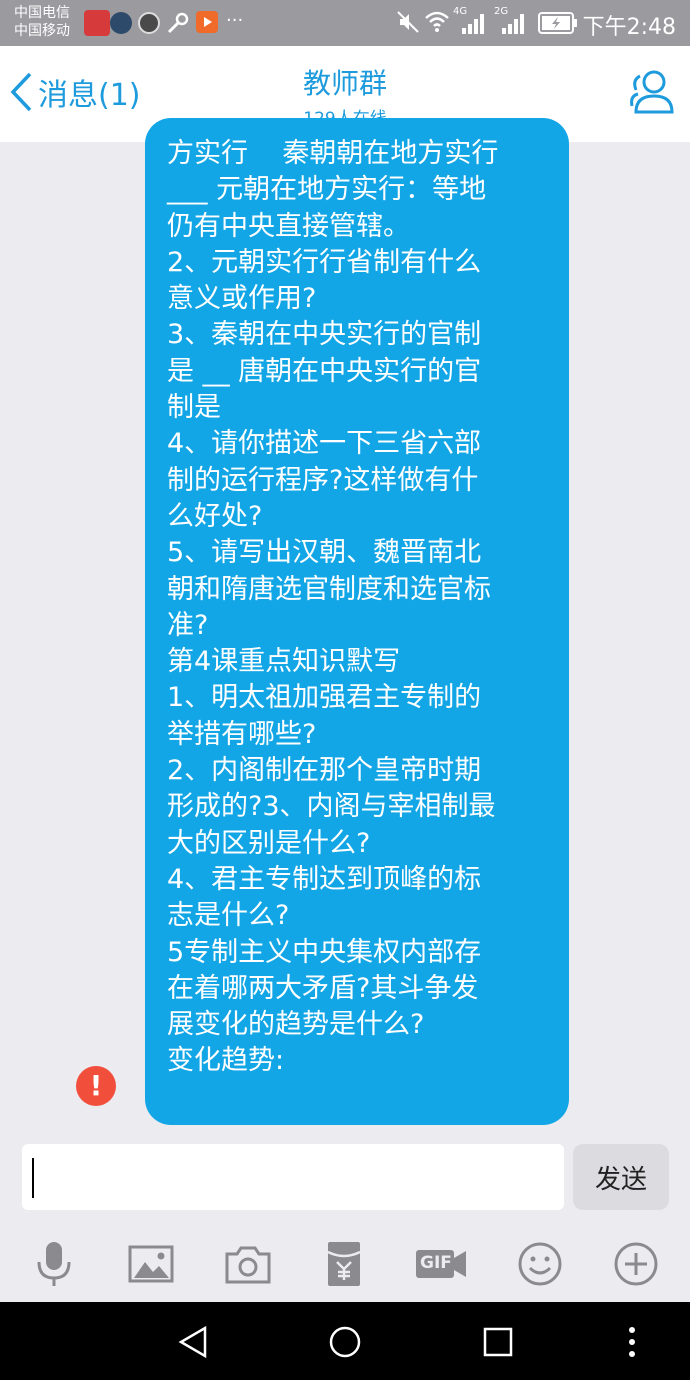 This screenshot has width=690, height=1380. I want to click on message-input, so click(293, 1177).